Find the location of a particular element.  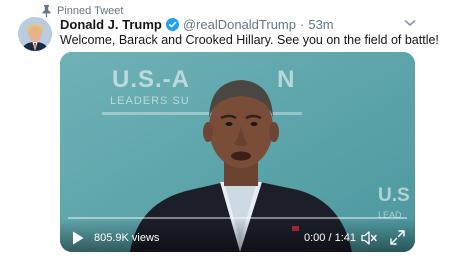

pin-icon is located at coordinates (46, 11).